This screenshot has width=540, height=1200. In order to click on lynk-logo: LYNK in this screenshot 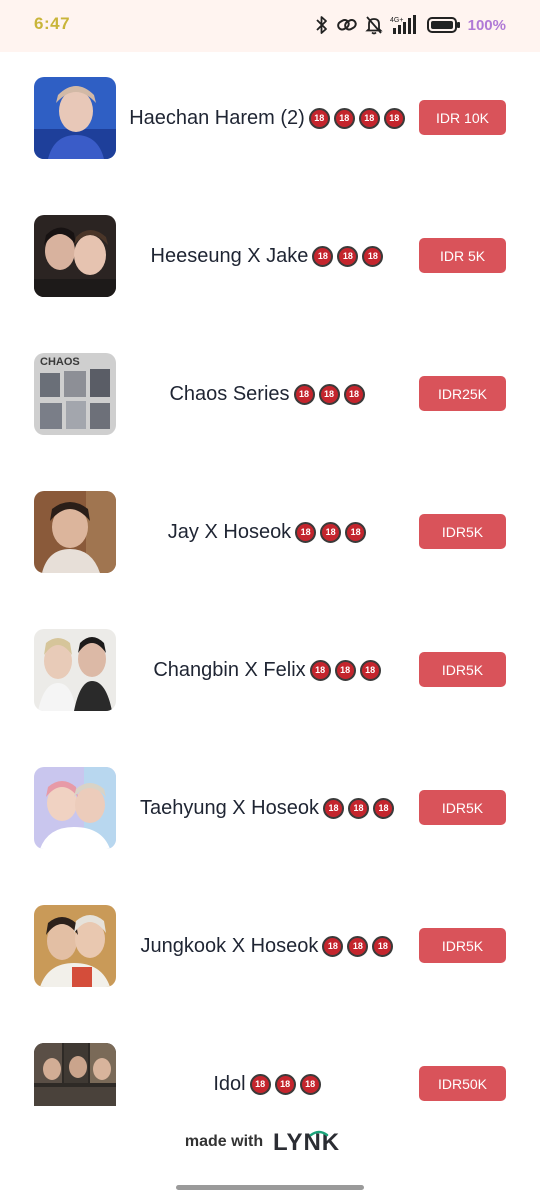, I will do `click(314, 1142)`.